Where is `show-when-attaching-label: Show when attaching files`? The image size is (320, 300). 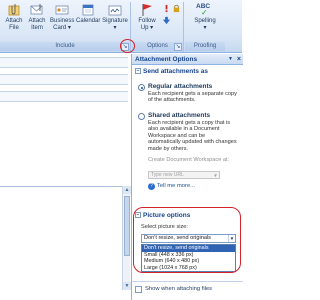
show-when-attaching-label: Show when attaching files is located at coordinates (178, 289).